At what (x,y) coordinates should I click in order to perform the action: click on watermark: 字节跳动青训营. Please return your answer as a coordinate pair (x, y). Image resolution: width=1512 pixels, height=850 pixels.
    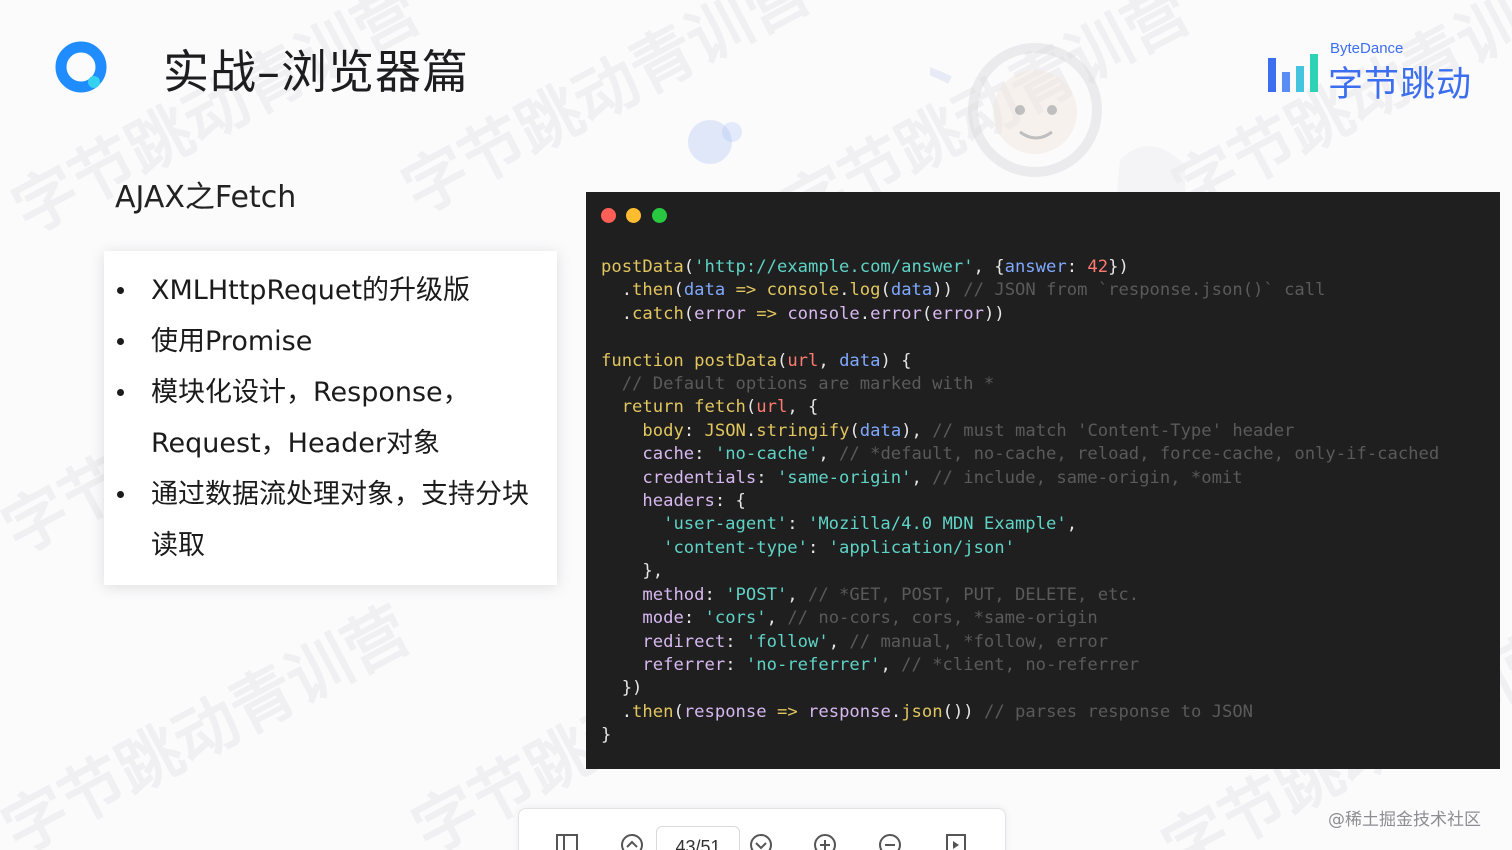
    Looking at the image, I should click on (211, 721).